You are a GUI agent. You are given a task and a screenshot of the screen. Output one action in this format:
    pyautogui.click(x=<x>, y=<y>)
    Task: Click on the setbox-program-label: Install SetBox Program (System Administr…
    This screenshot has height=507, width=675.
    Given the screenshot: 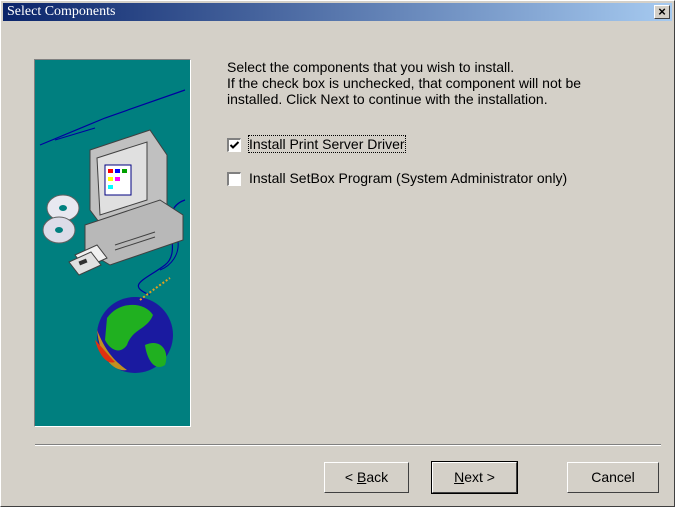 What is the action you would take?
    pyautogui.click(x=408, y=178)
    